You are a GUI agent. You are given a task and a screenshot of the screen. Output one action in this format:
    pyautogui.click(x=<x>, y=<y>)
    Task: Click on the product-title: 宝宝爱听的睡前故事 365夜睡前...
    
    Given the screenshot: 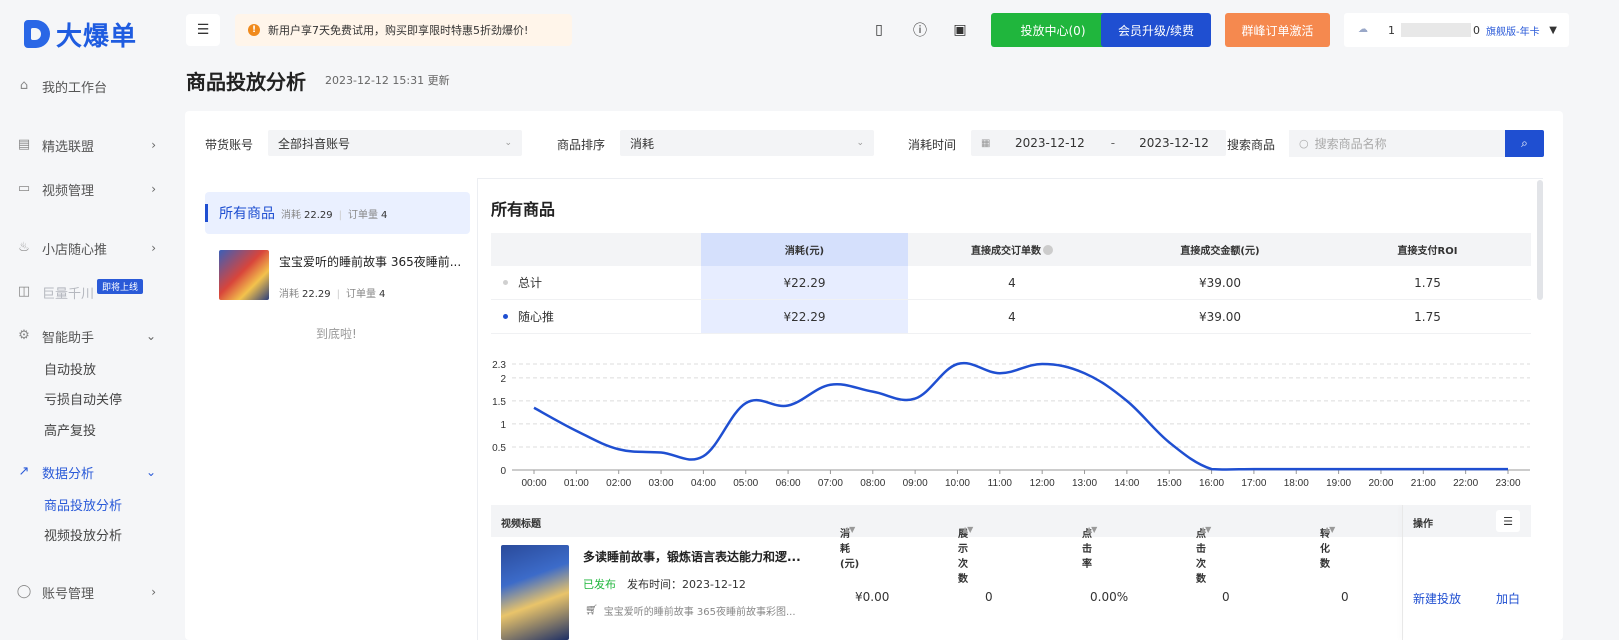 What is the action you would take?
    pyautogui.click(x=371, y=261)
    